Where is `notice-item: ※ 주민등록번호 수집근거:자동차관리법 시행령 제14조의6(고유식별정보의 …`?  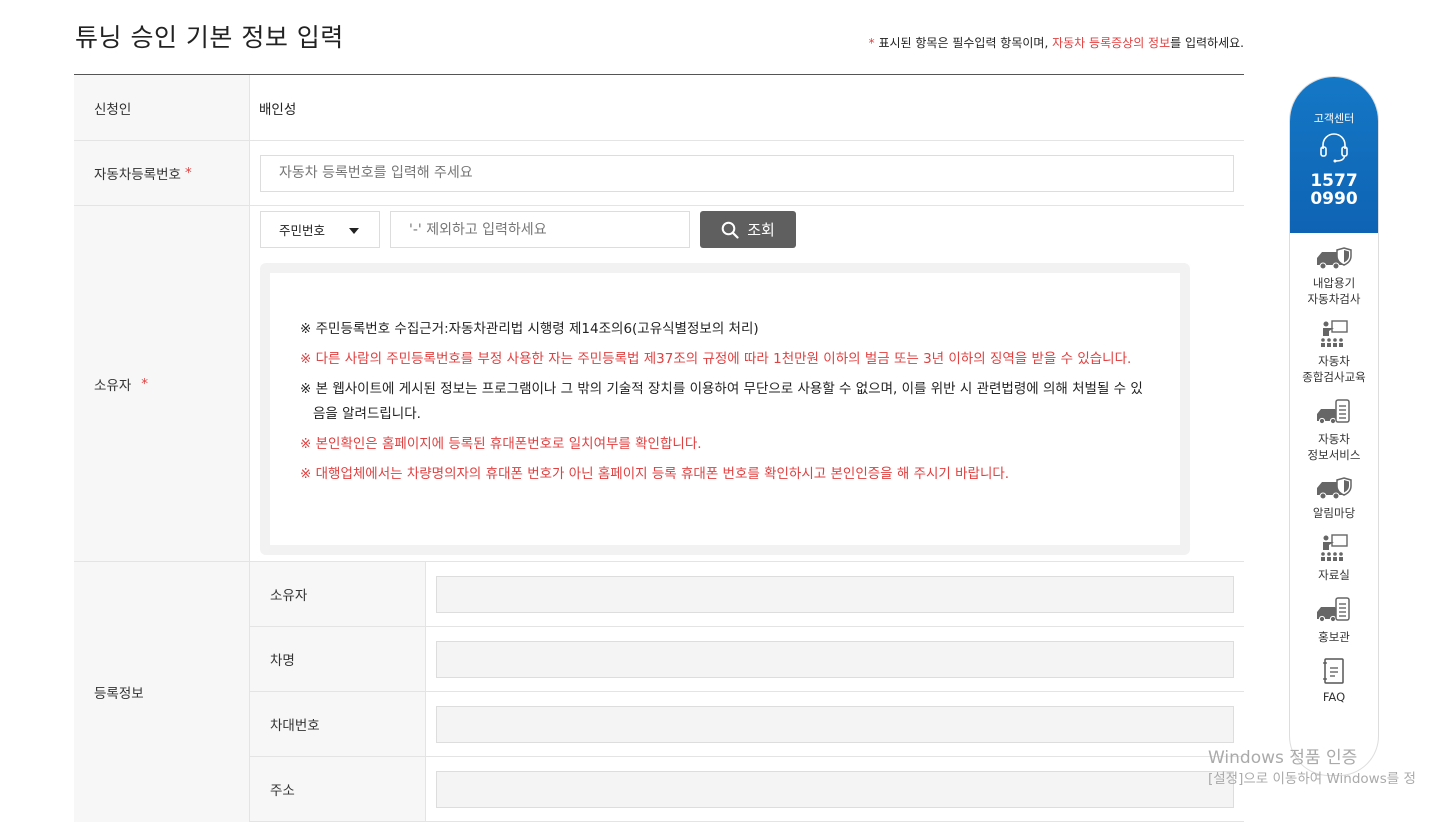
notice-item: ※ 주민등록번호 수집근거:자동차관리법 시행령 제14조의6(고유식별정보의 … is located at coordinates (529, 329).